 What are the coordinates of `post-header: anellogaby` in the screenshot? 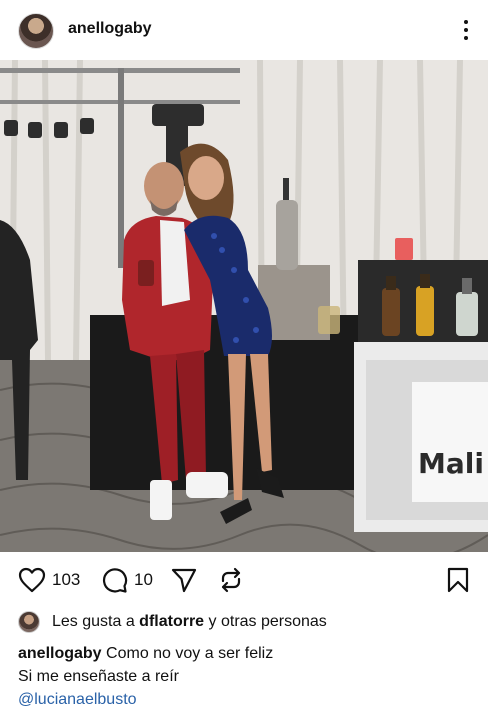 It's located at (244, 30).